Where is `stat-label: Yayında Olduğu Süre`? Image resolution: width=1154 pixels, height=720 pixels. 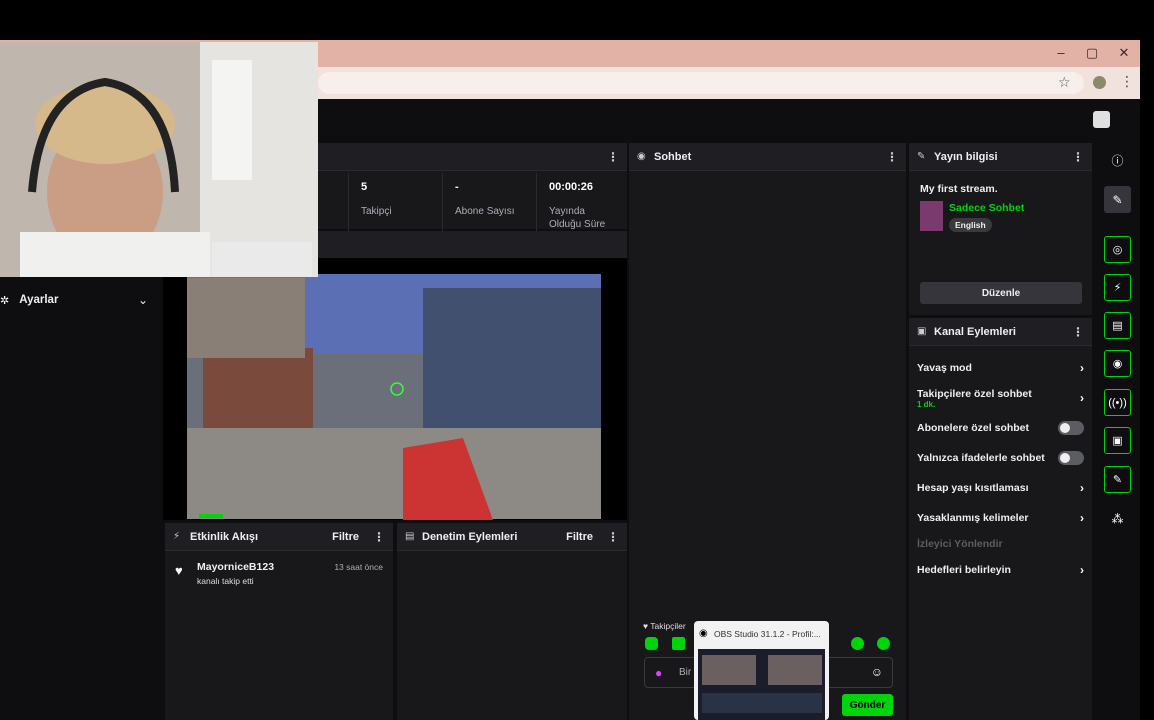
stat-label: Yayında Olduğu Süre is located at coordinates (577, 218).